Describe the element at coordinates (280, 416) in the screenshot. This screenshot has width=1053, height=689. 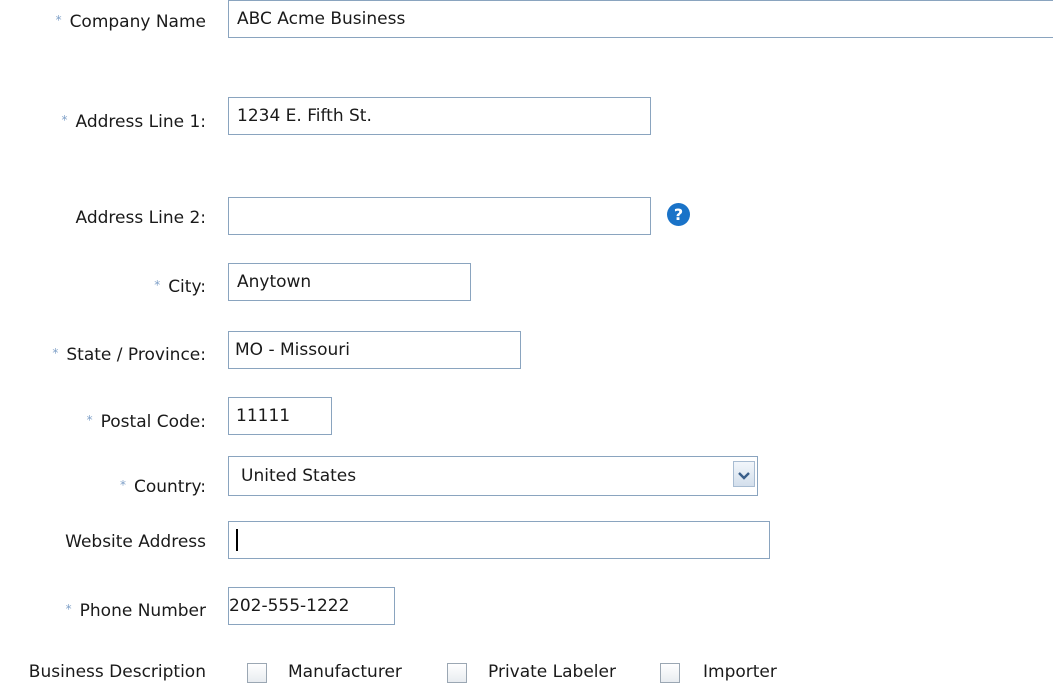
I see `postal-code-input: 11111` at that location.